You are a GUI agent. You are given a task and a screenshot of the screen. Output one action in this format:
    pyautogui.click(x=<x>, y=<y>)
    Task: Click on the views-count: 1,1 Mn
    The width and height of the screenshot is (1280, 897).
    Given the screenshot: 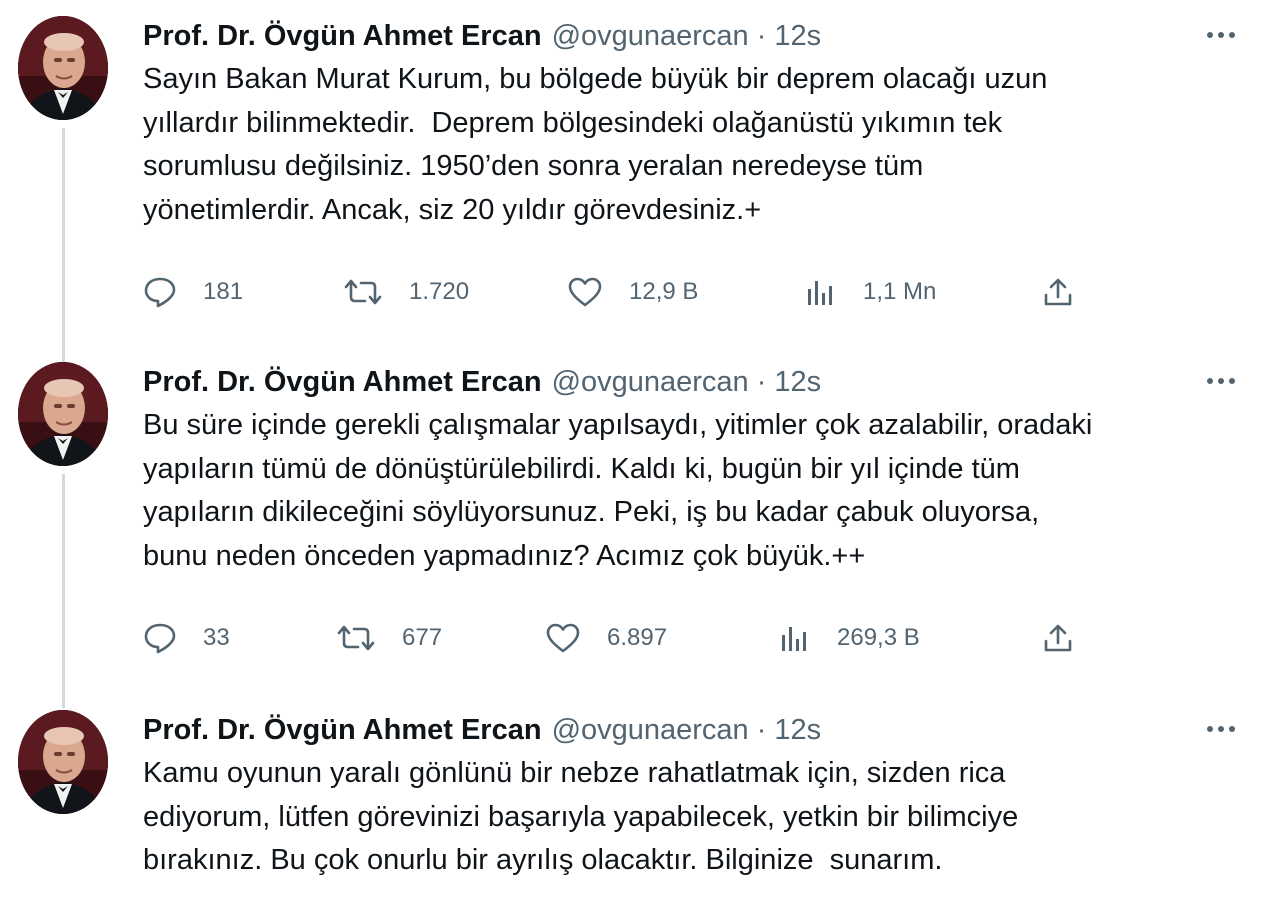 What is the action you would take?
    pyautogui.click(x=900, y=291)
    